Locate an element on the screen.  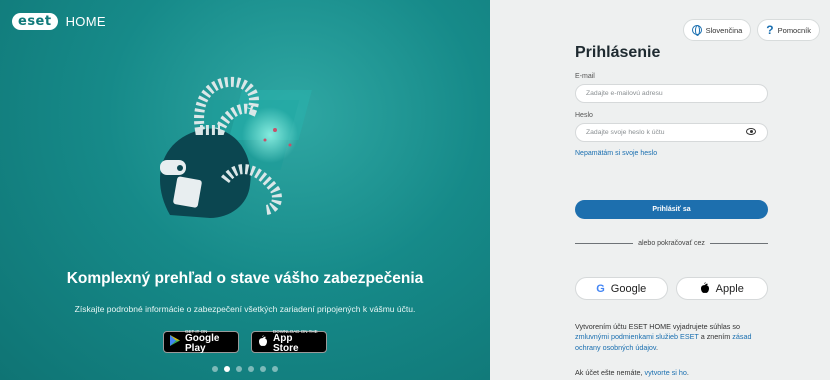
language-button: Slovenčina is located at coordinates (717, 30).